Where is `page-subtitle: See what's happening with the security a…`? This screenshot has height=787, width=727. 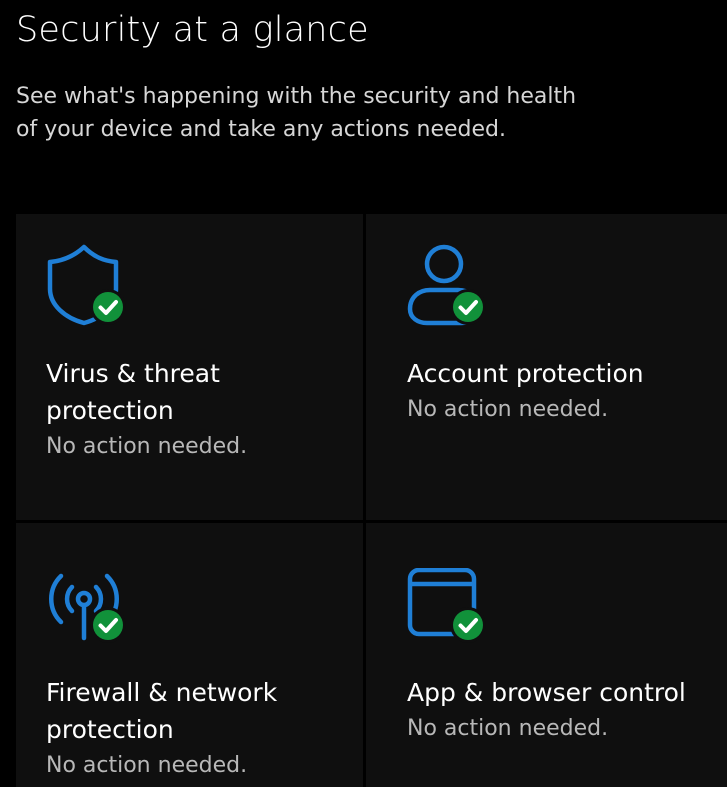
page-subtitle: See what's happening with the security a… is located at coordinates (316, 113).